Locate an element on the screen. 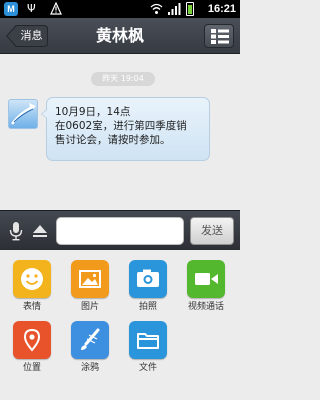 This screenshot has height=400, width=320. microphone-icon is located at coordinates (16, 231).